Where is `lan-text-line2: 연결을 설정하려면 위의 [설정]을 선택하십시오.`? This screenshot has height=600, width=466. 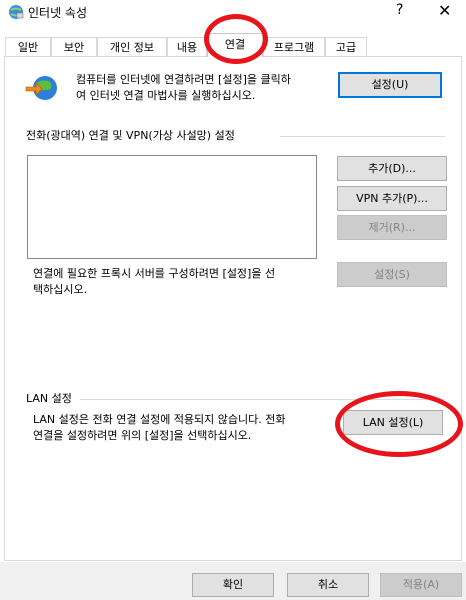
lan-text-line2: 연결을 설정하려면 위의 [설정]을 선택하십시오. is located at coordinates (142, 435).